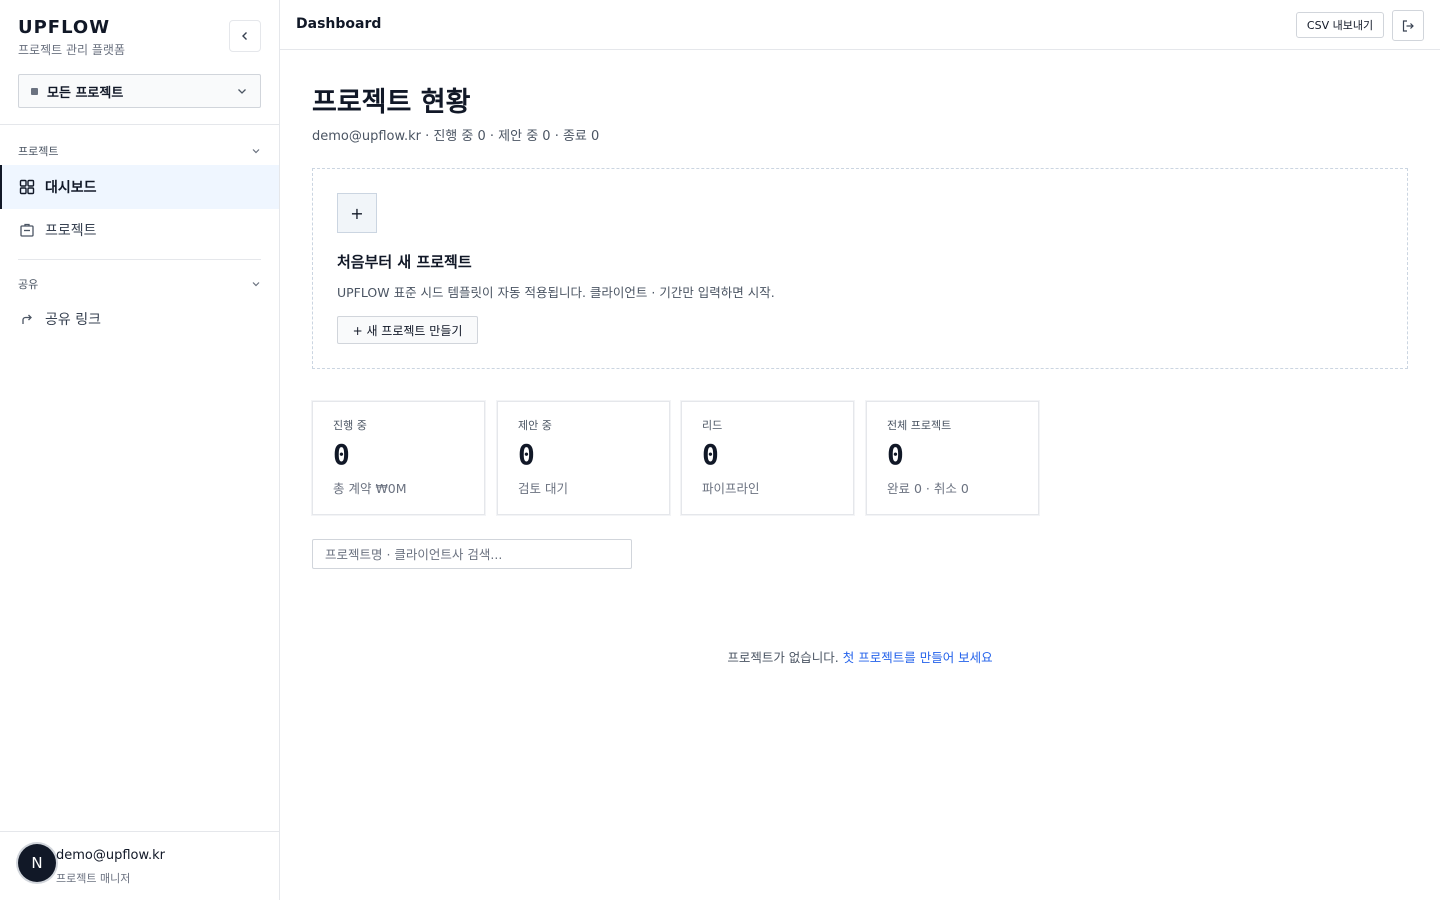  Describe the element at coordinates (370, 488) in the screenshot. I see `stat-subtext: 총 계약 ₩0M` at that location.